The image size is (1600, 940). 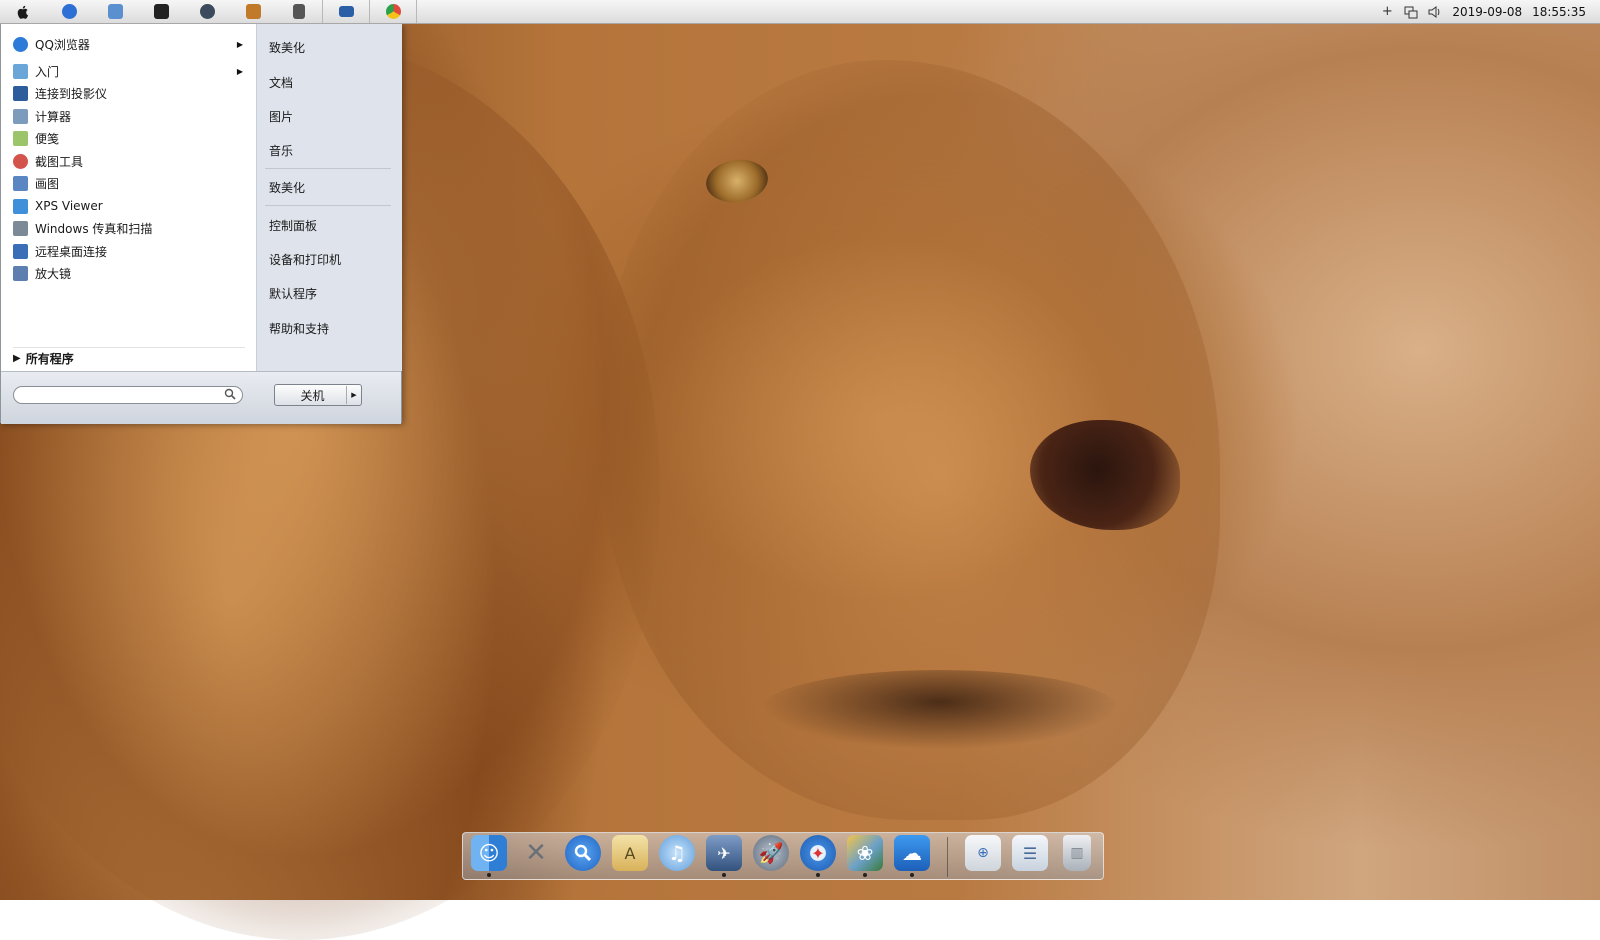 What do you see at coordinates (69, 206) in the screenshot?
I see `program-label: XPS Viewer` at bounding box center [69, 206].